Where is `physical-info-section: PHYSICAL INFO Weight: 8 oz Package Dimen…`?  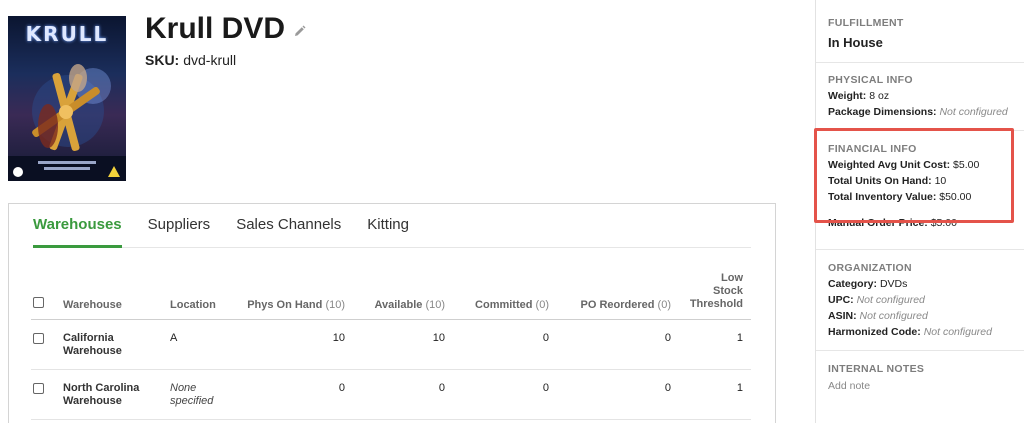
physical-info-section: PHYSICAL INFO Weight: 8 oz Package Dimen… is located at coordinates (926, 96).